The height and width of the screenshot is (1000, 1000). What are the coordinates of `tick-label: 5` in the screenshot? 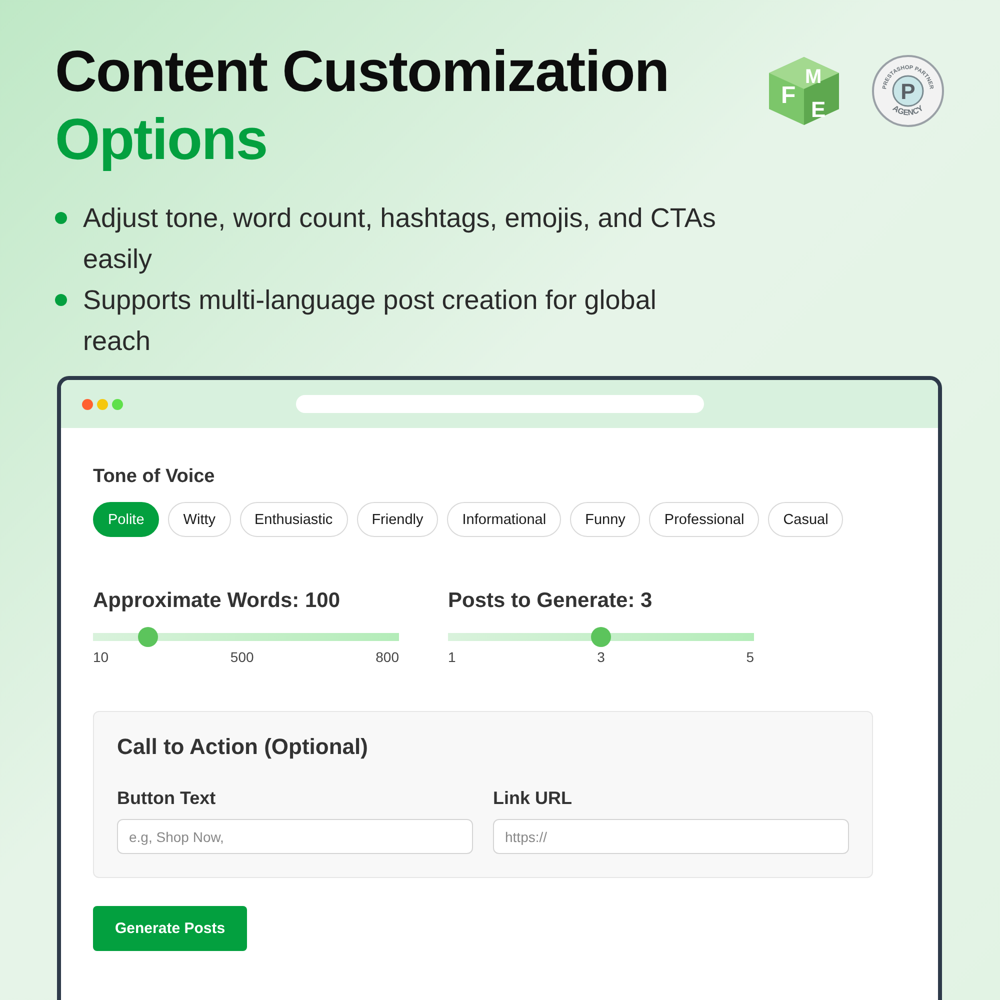 It's located at (750, 657).